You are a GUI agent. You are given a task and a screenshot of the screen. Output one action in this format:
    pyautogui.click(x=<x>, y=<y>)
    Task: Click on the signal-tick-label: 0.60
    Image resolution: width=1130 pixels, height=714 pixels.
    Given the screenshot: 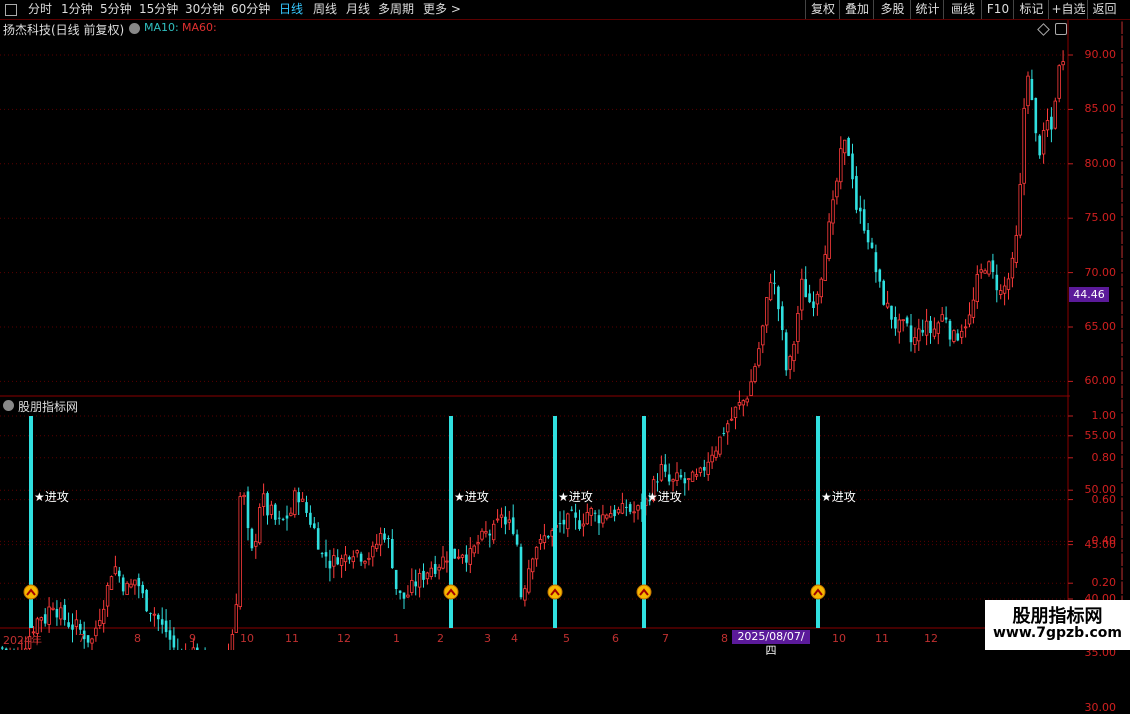 What is the action you would take?
    pyautogui.click(x=1104, y=499)
    